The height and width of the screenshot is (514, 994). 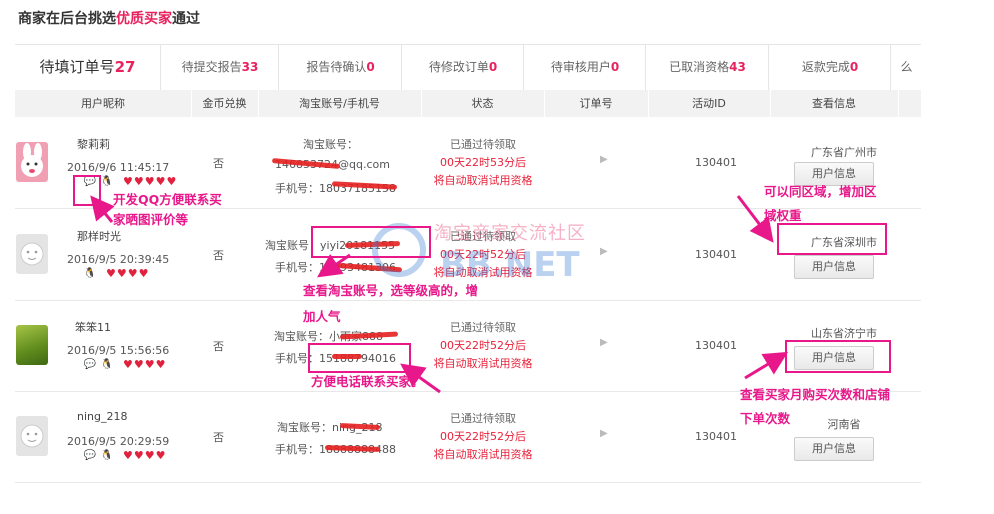 What do you see at coordinates (334, 265) in the screenshot?
I see `arrow-taobao` at bounding box center [334, 265].